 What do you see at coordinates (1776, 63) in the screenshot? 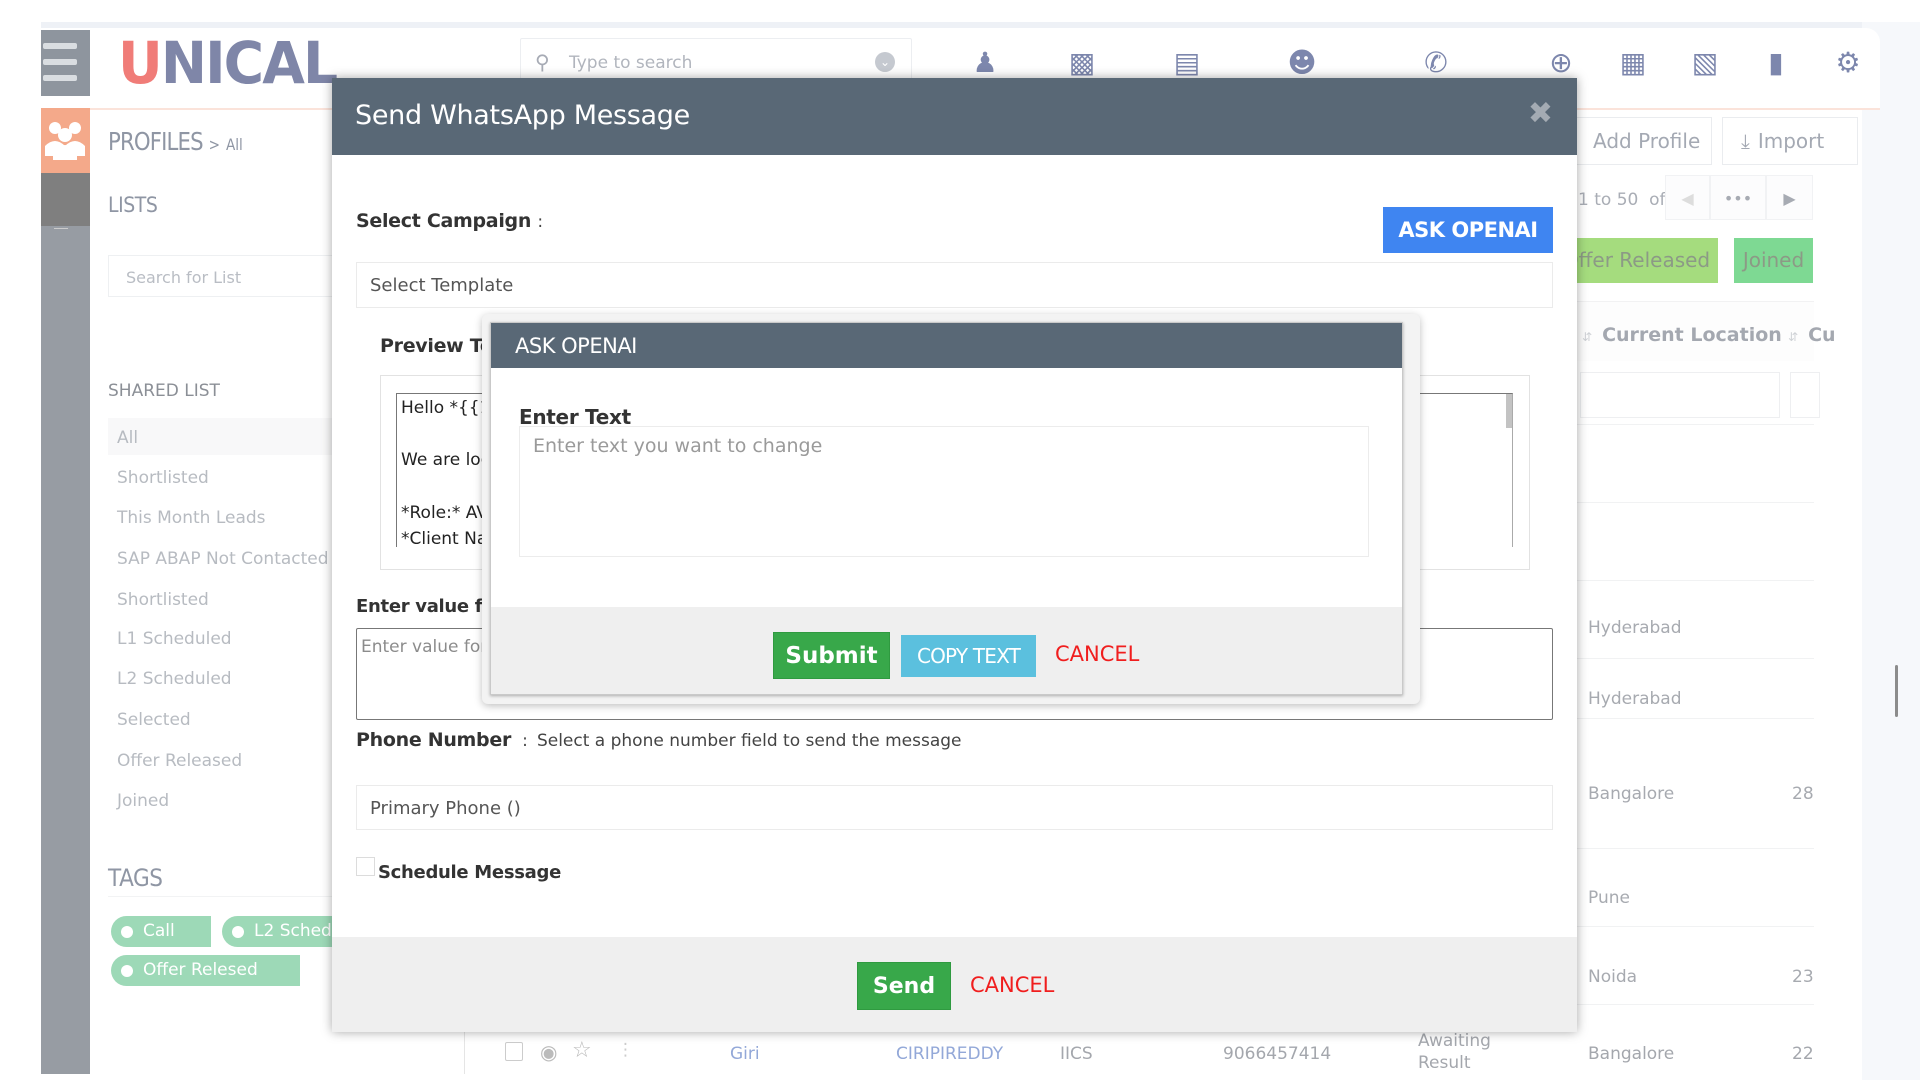
I see `clipboard-icon: ▮` at bounding box center [1776, 63].